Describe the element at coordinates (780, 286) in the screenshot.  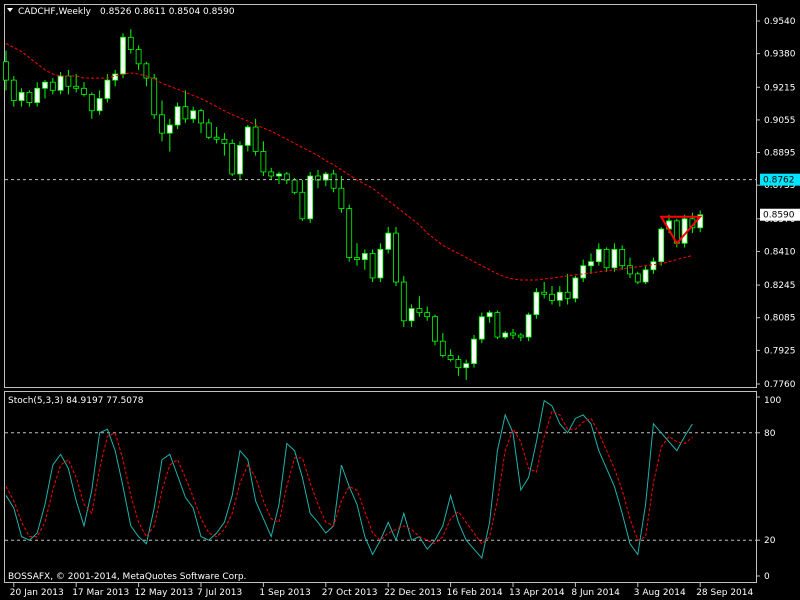
I see `price-tick-label: 0.8245` at that location.